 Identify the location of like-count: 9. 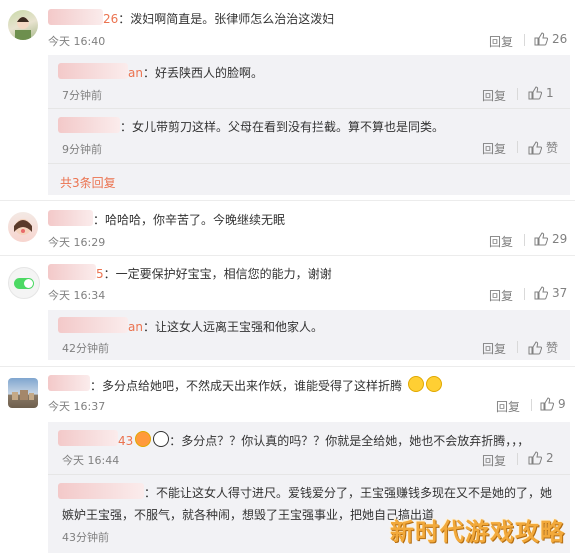
(562, 404).